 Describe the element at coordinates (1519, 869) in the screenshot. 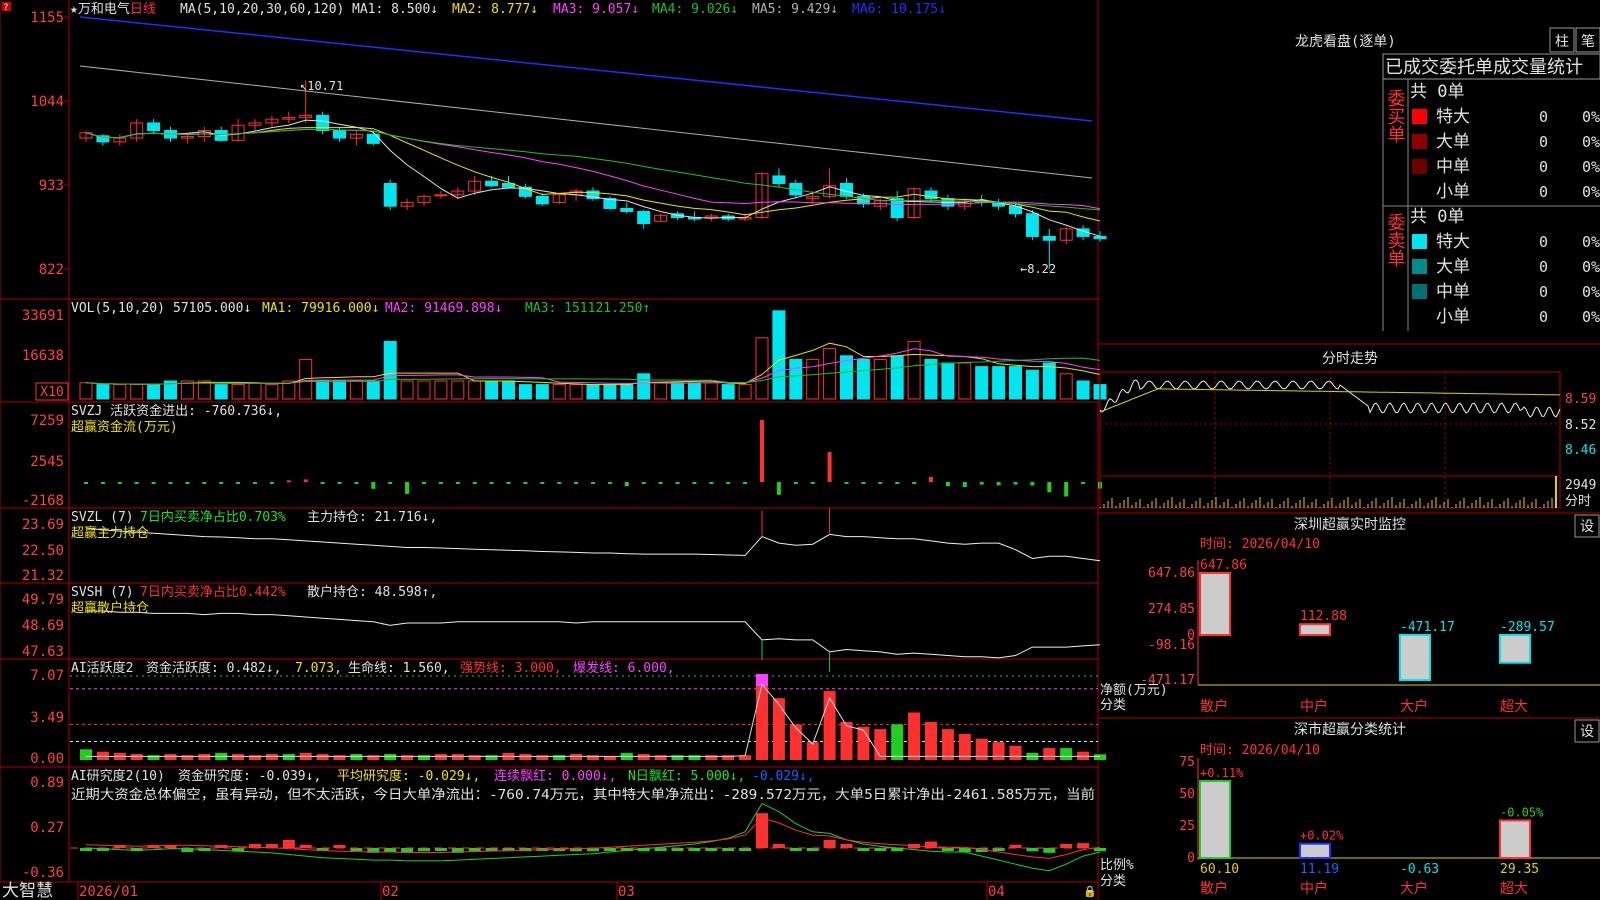

I see `sz-class-value: 29.35` at that location.